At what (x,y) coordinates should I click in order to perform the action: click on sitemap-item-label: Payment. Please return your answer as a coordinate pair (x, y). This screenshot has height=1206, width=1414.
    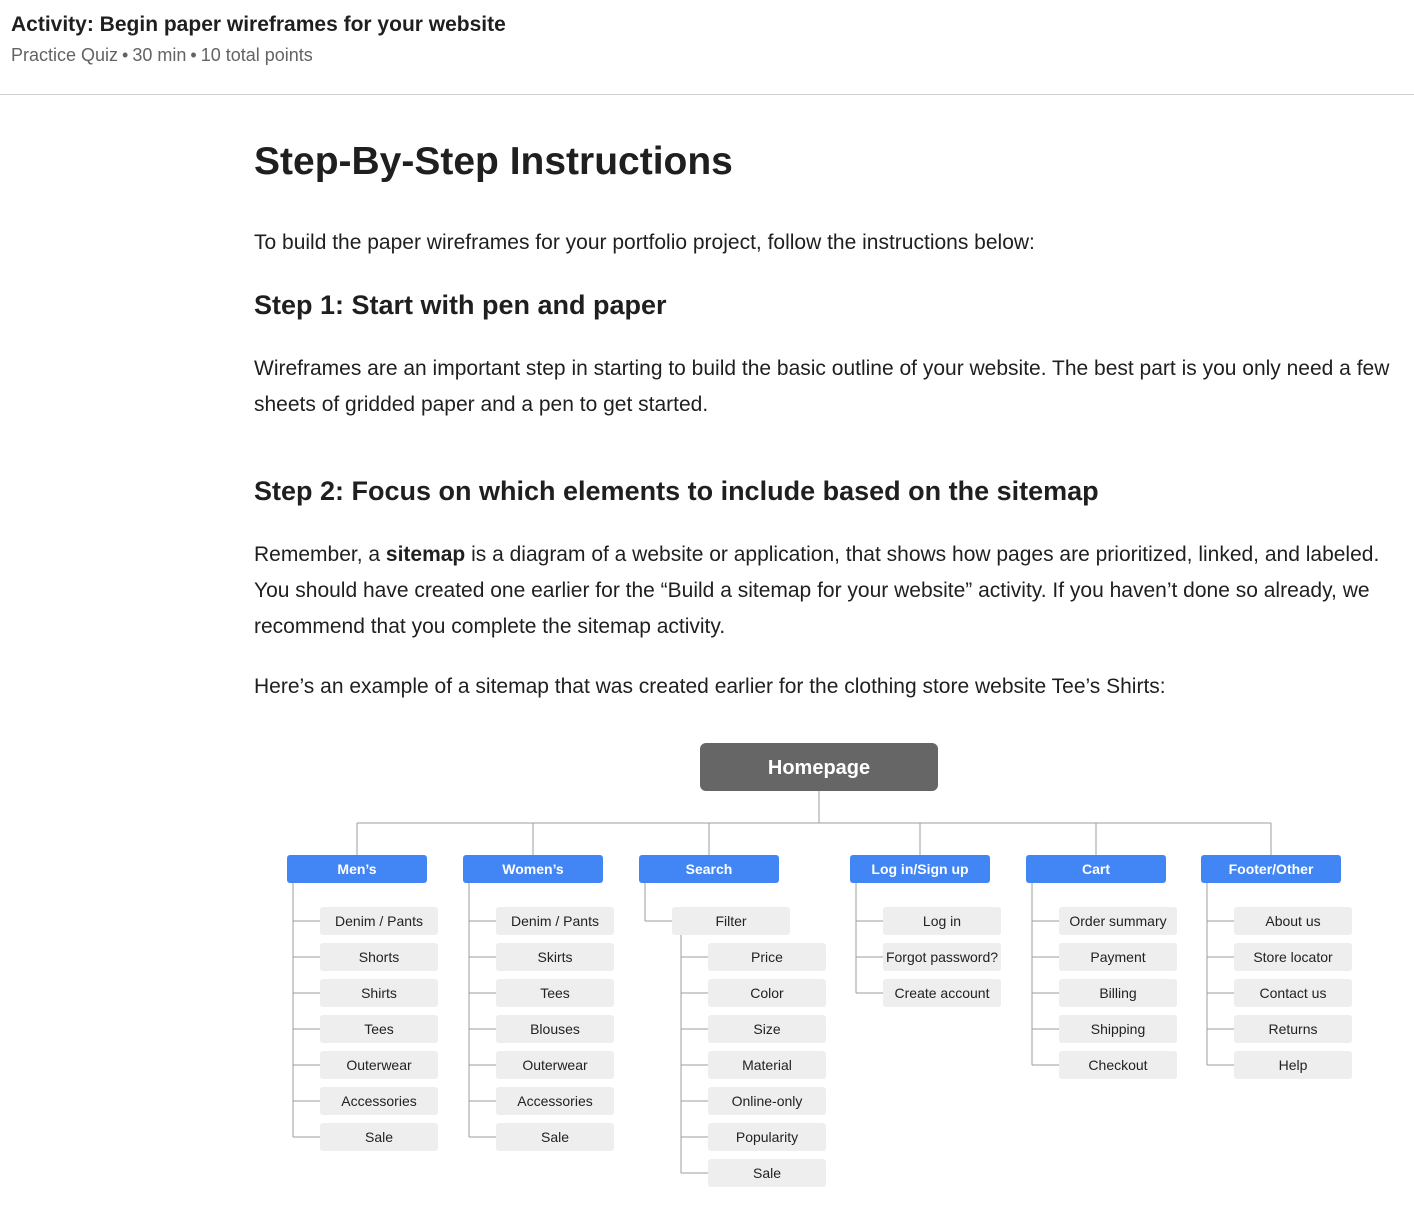
    Looking at the image, I should click on (1117, 957).